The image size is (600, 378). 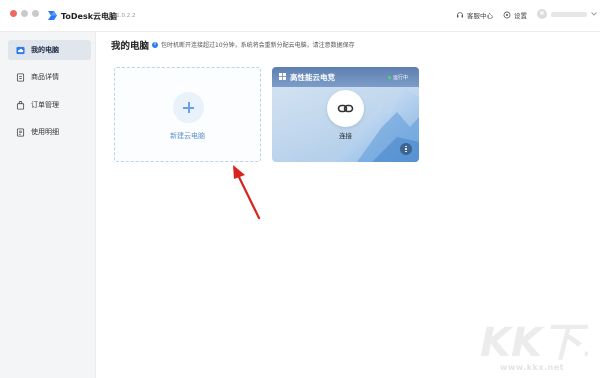 I want to click on kk-download-watermark-logo: KK下载, so click(x=534, y=341).